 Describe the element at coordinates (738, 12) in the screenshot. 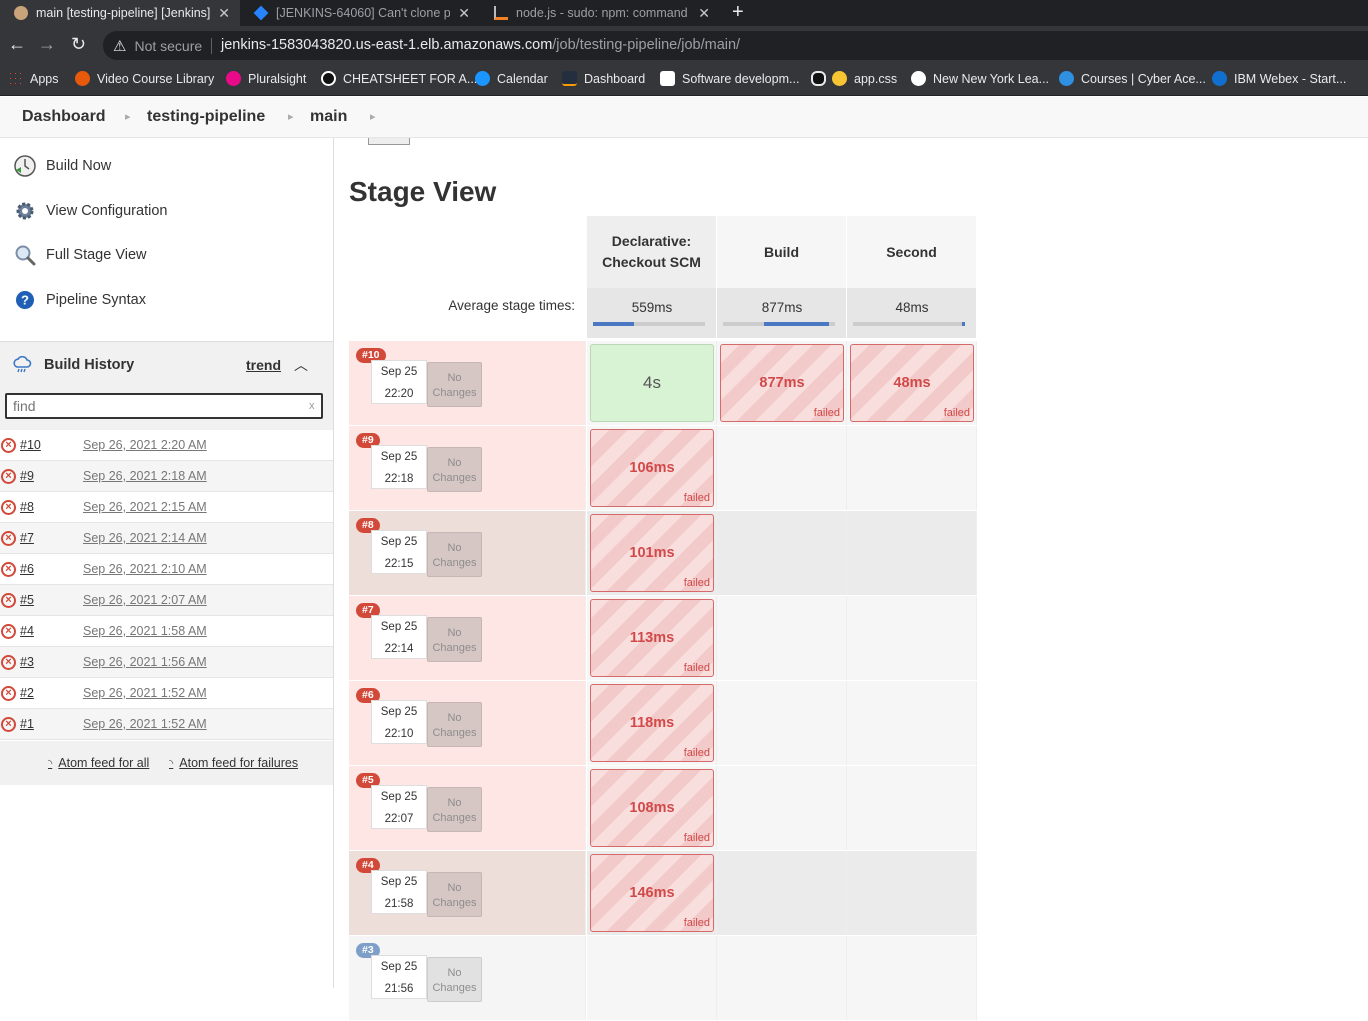

I see `new-tab-icon: +` at that location.